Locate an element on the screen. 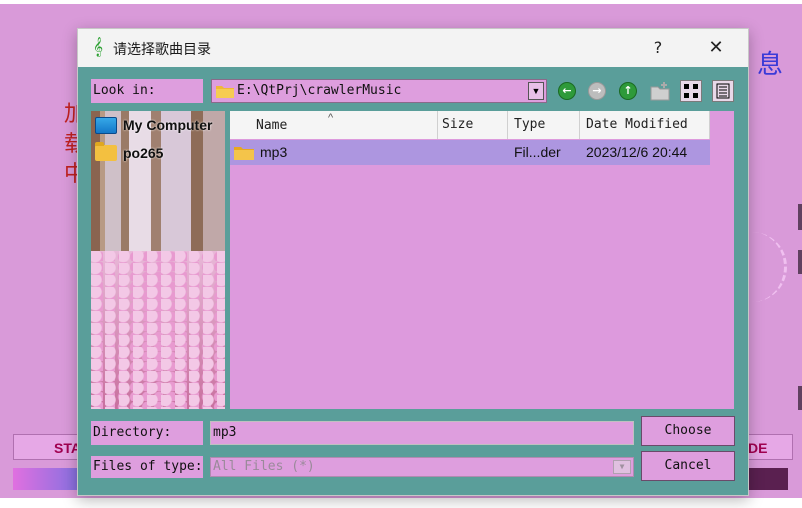 This screenshot has width=802, height=508. sort-ascending-icon: ^ is located at coordinates (331, 118).